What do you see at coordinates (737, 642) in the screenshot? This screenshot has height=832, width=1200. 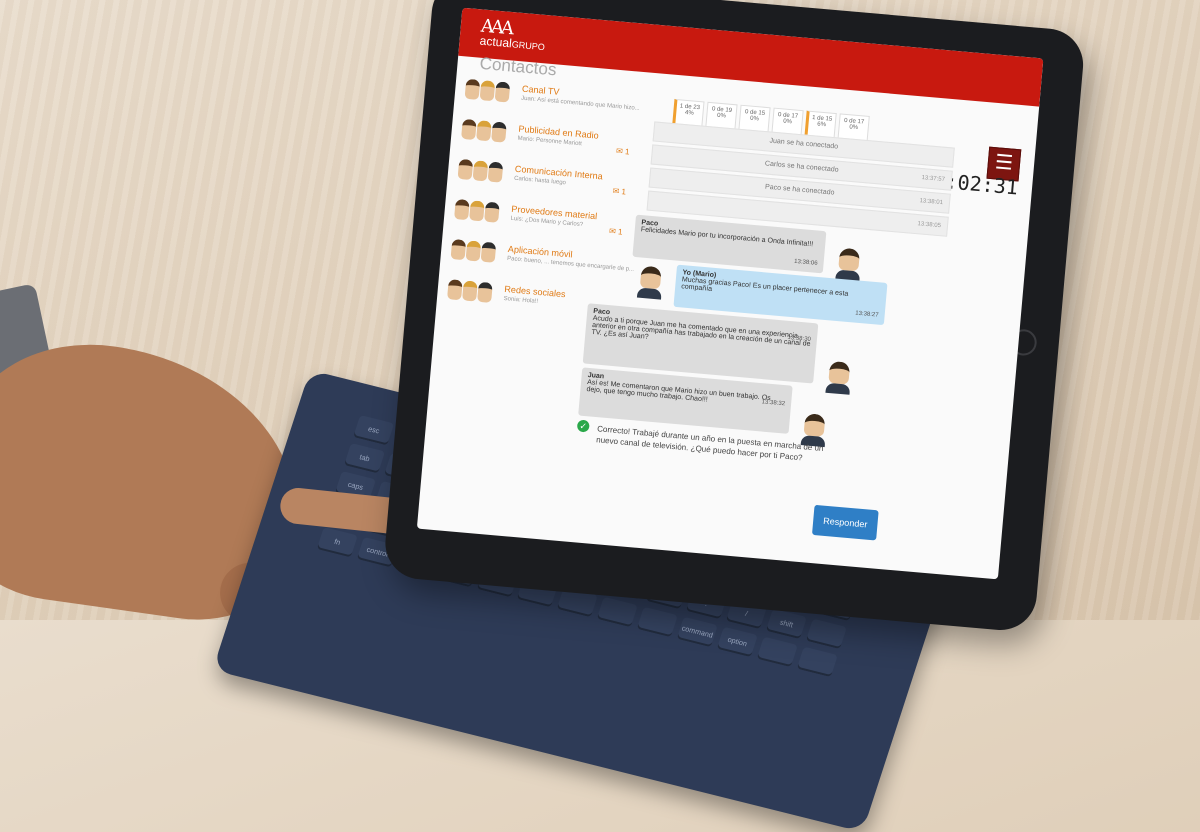 I see `keyboard-key: option` at bounding box center [737, 642].